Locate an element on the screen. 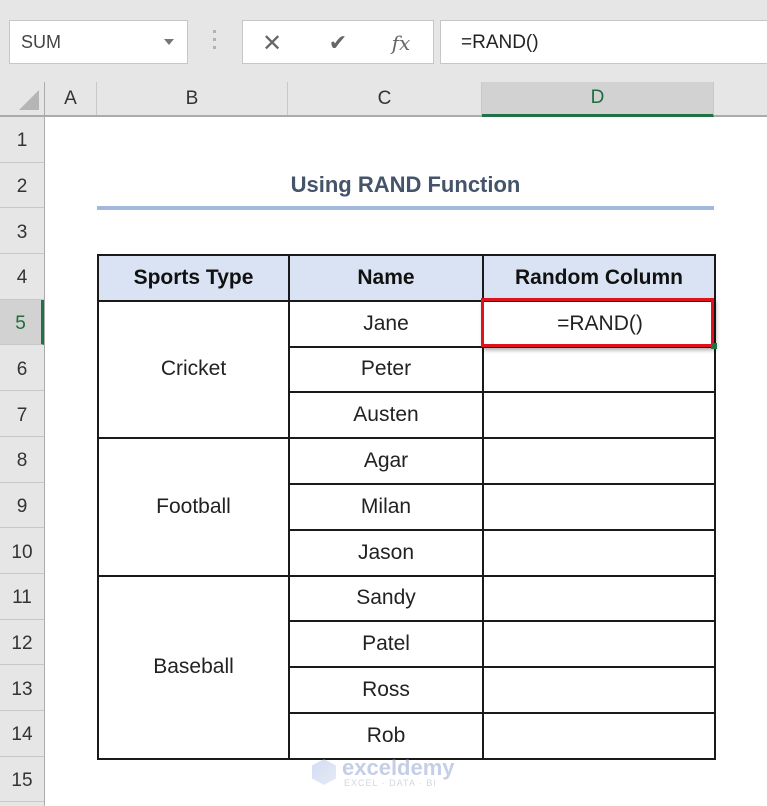 Image resolution: width=767 pixels, height=806 pixels. column-header-d: D is located at coordinates (598, 99).